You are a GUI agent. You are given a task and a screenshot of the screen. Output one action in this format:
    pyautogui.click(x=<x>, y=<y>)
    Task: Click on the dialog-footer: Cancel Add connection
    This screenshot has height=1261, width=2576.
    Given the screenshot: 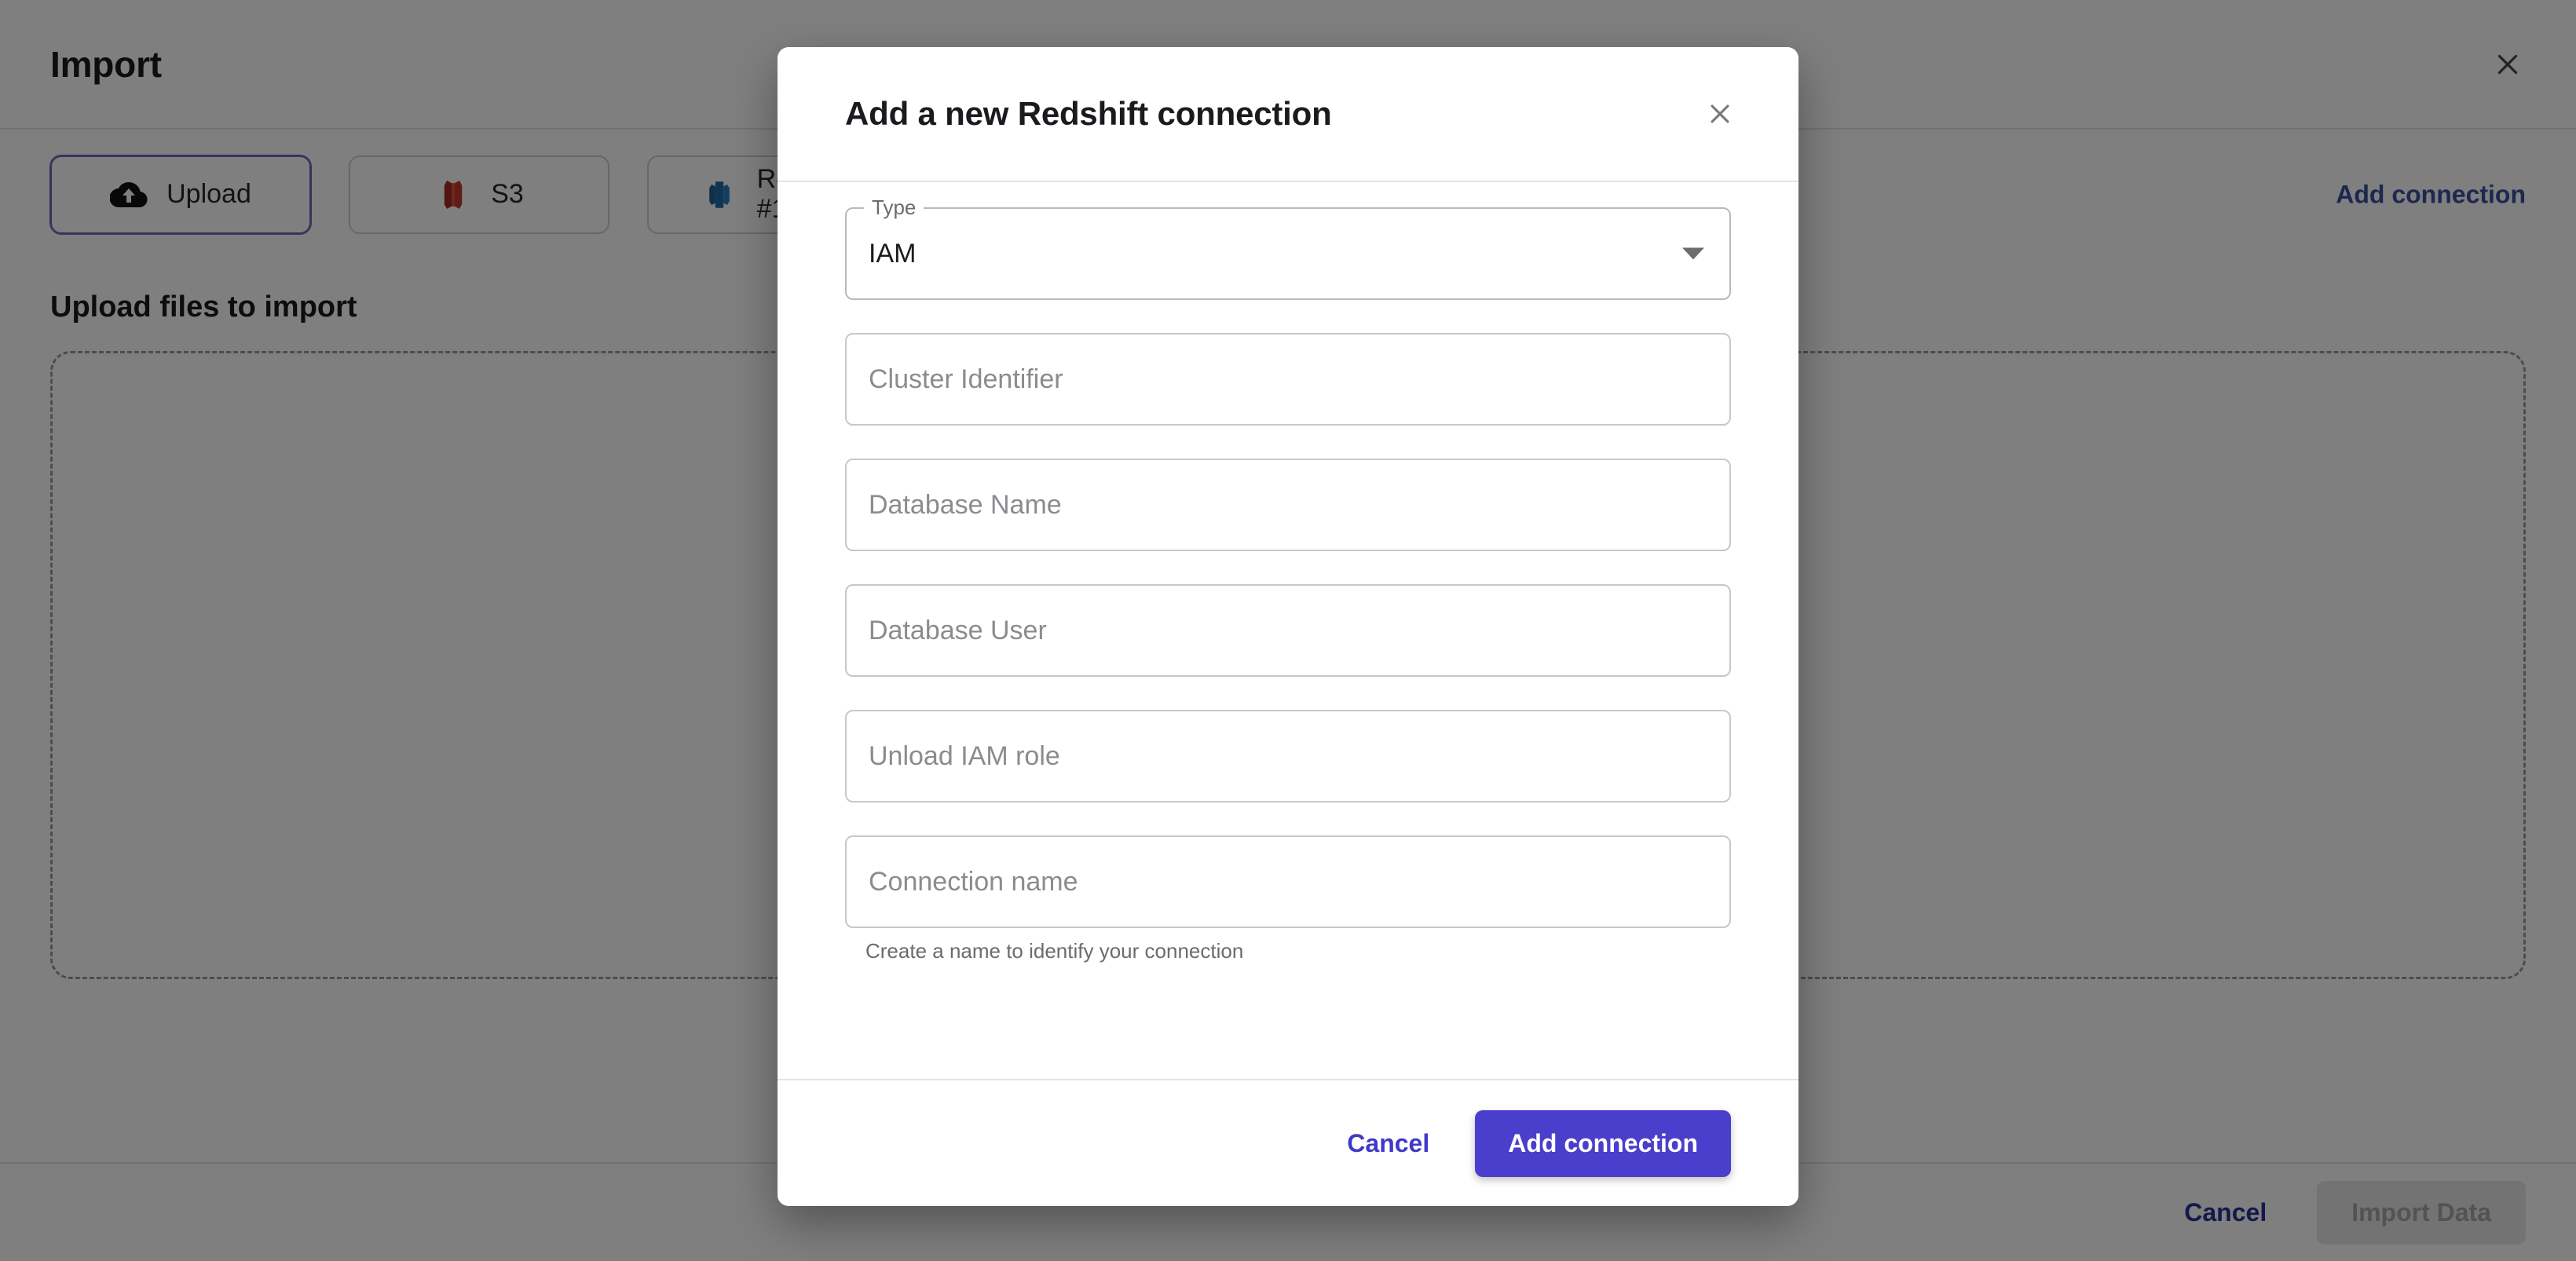 What is the action you would take?
    pyautogui.click(x=1288, y=1142)
    